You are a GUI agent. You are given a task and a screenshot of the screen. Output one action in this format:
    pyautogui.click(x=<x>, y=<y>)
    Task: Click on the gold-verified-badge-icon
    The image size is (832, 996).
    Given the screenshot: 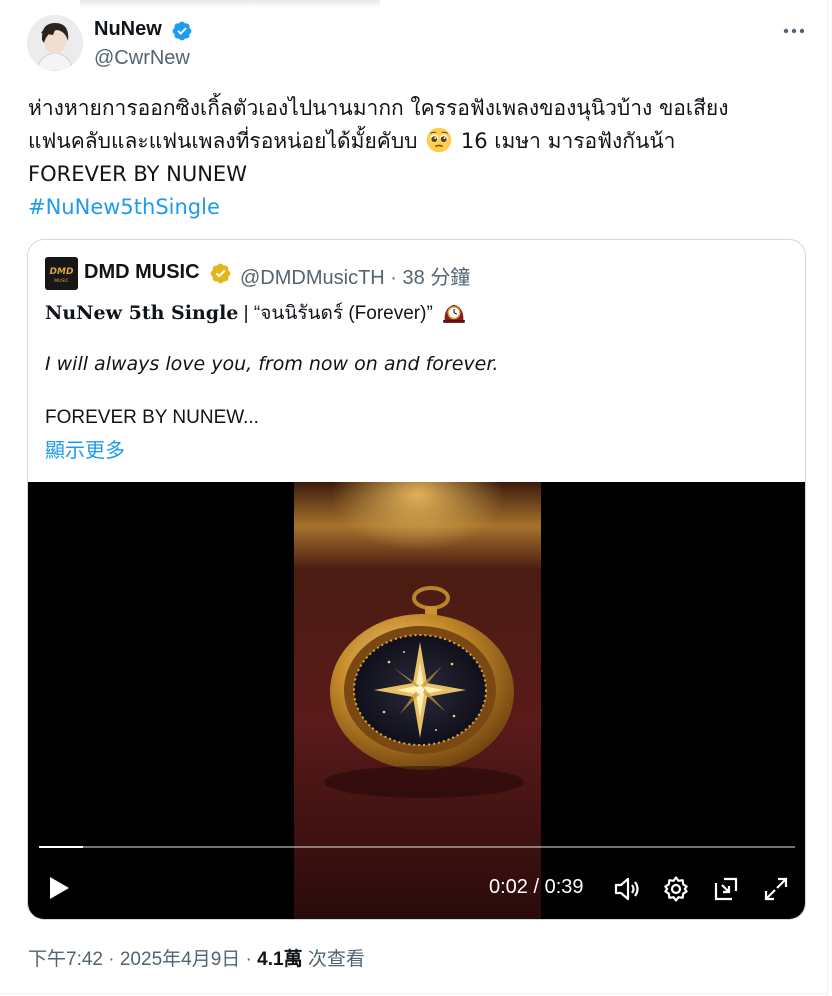 What is the action you would take?
    pyautogui.click(x=220, y=273)
    